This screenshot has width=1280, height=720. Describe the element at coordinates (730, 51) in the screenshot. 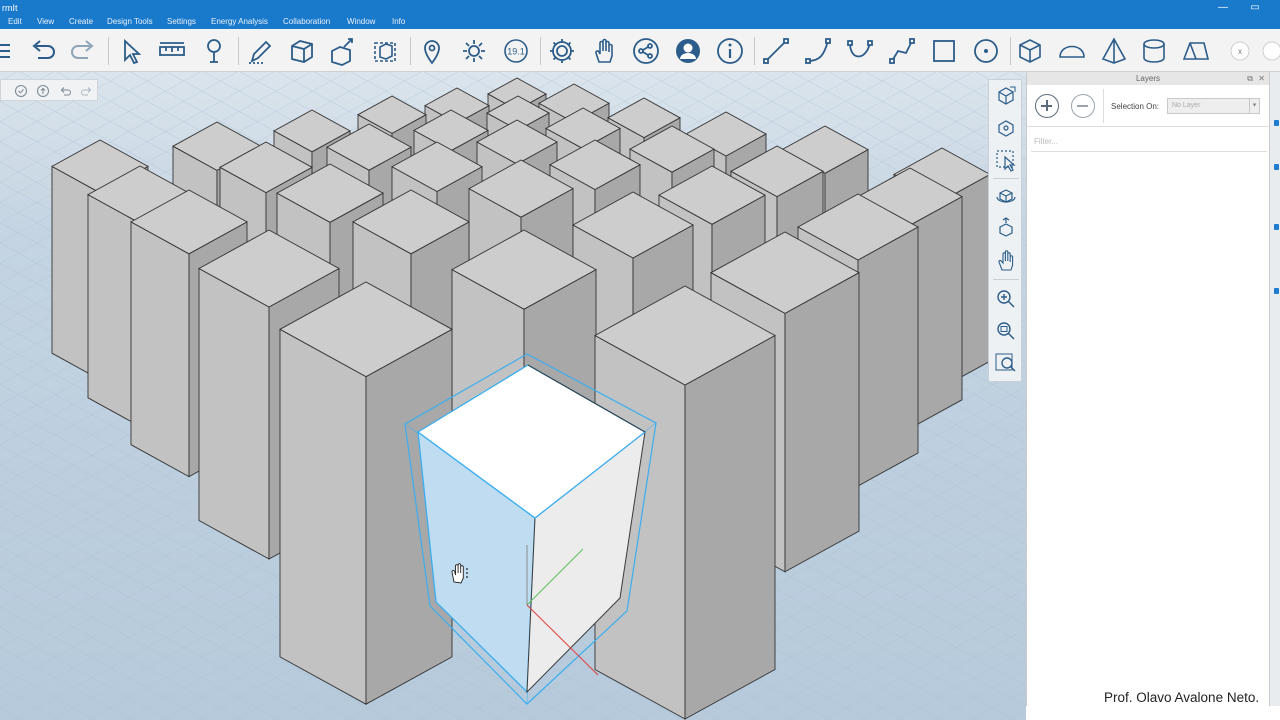

I see `info-icon` at that location.